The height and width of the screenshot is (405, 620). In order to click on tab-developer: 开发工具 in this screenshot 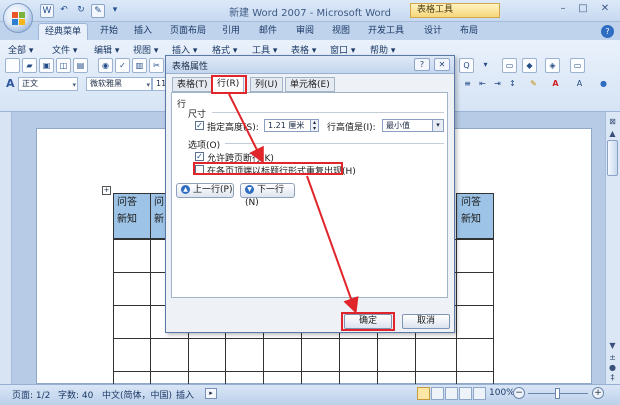, I will do `click(386, 31)`.